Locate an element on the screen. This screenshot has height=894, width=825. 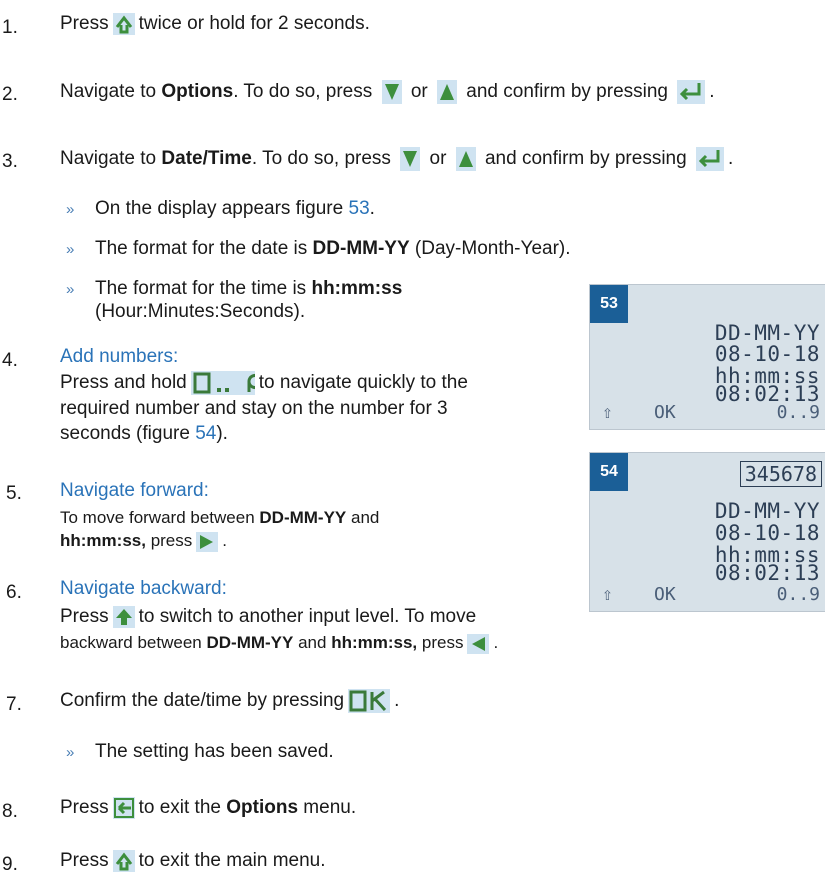
bullet-text: The setting has been saved. is located at coordinates (214, 751).